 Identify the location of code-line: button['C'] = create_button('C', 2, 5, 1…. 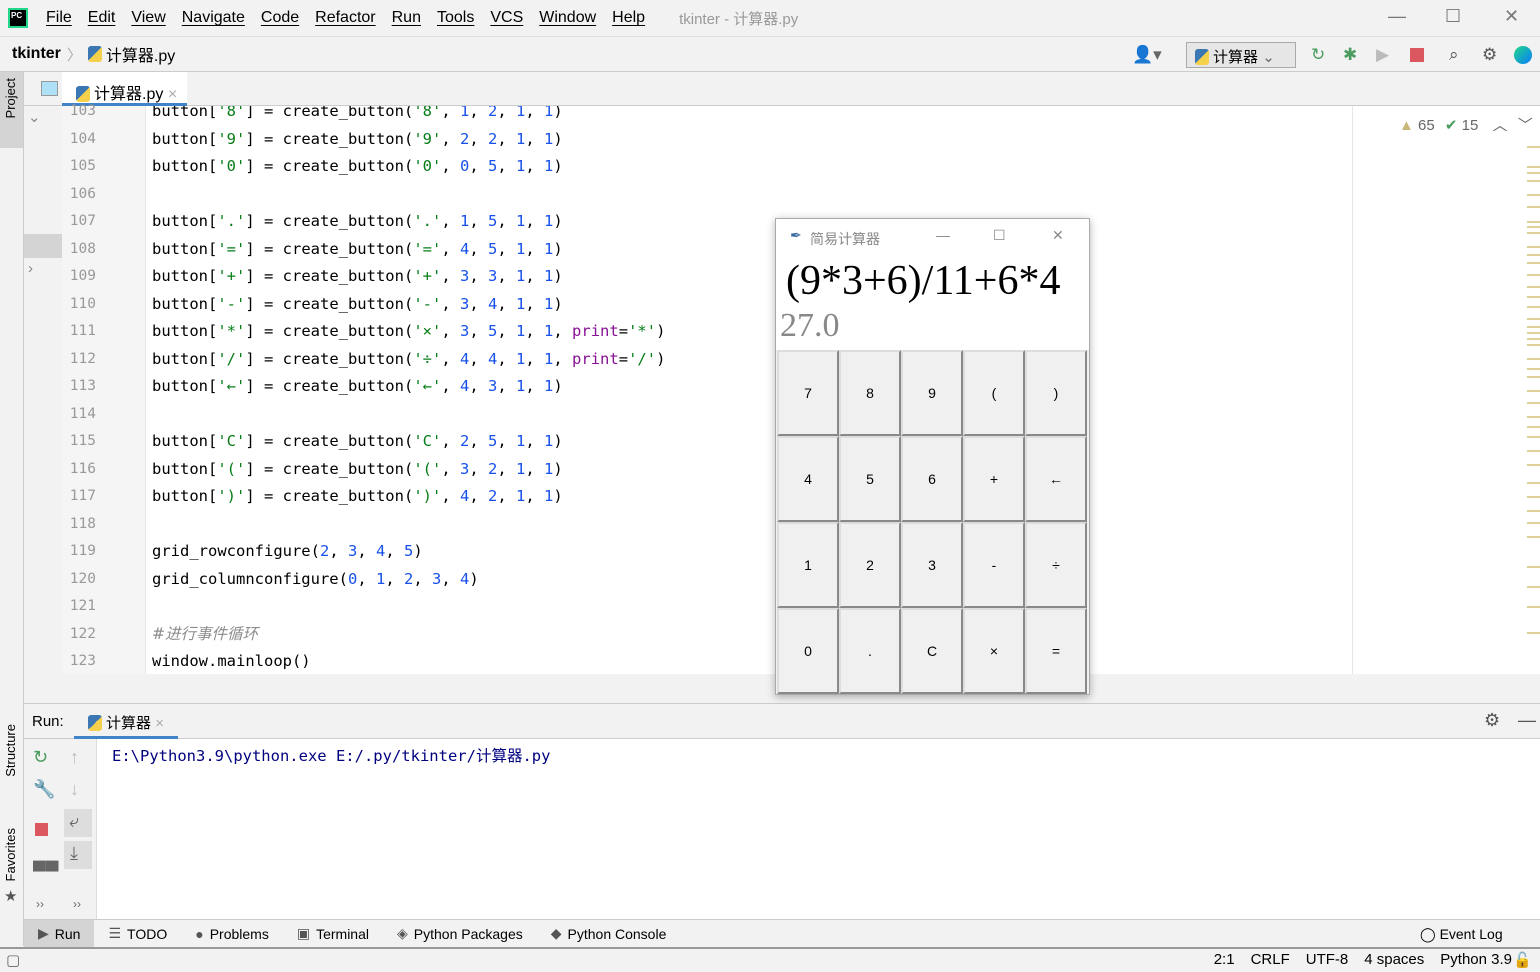
(357, 441).